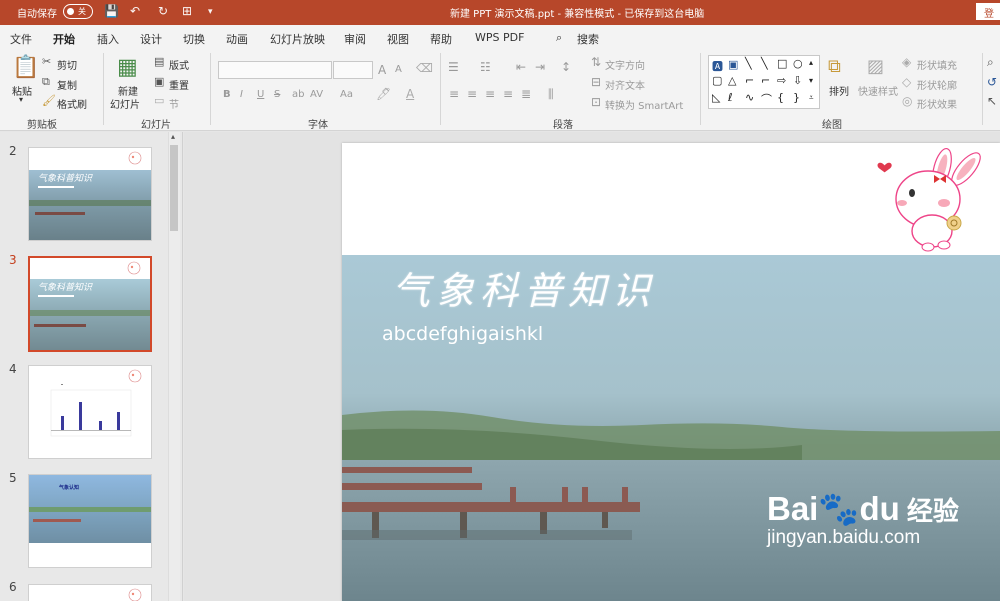  I want to click on tab-home: 开始, so click(64, 41).